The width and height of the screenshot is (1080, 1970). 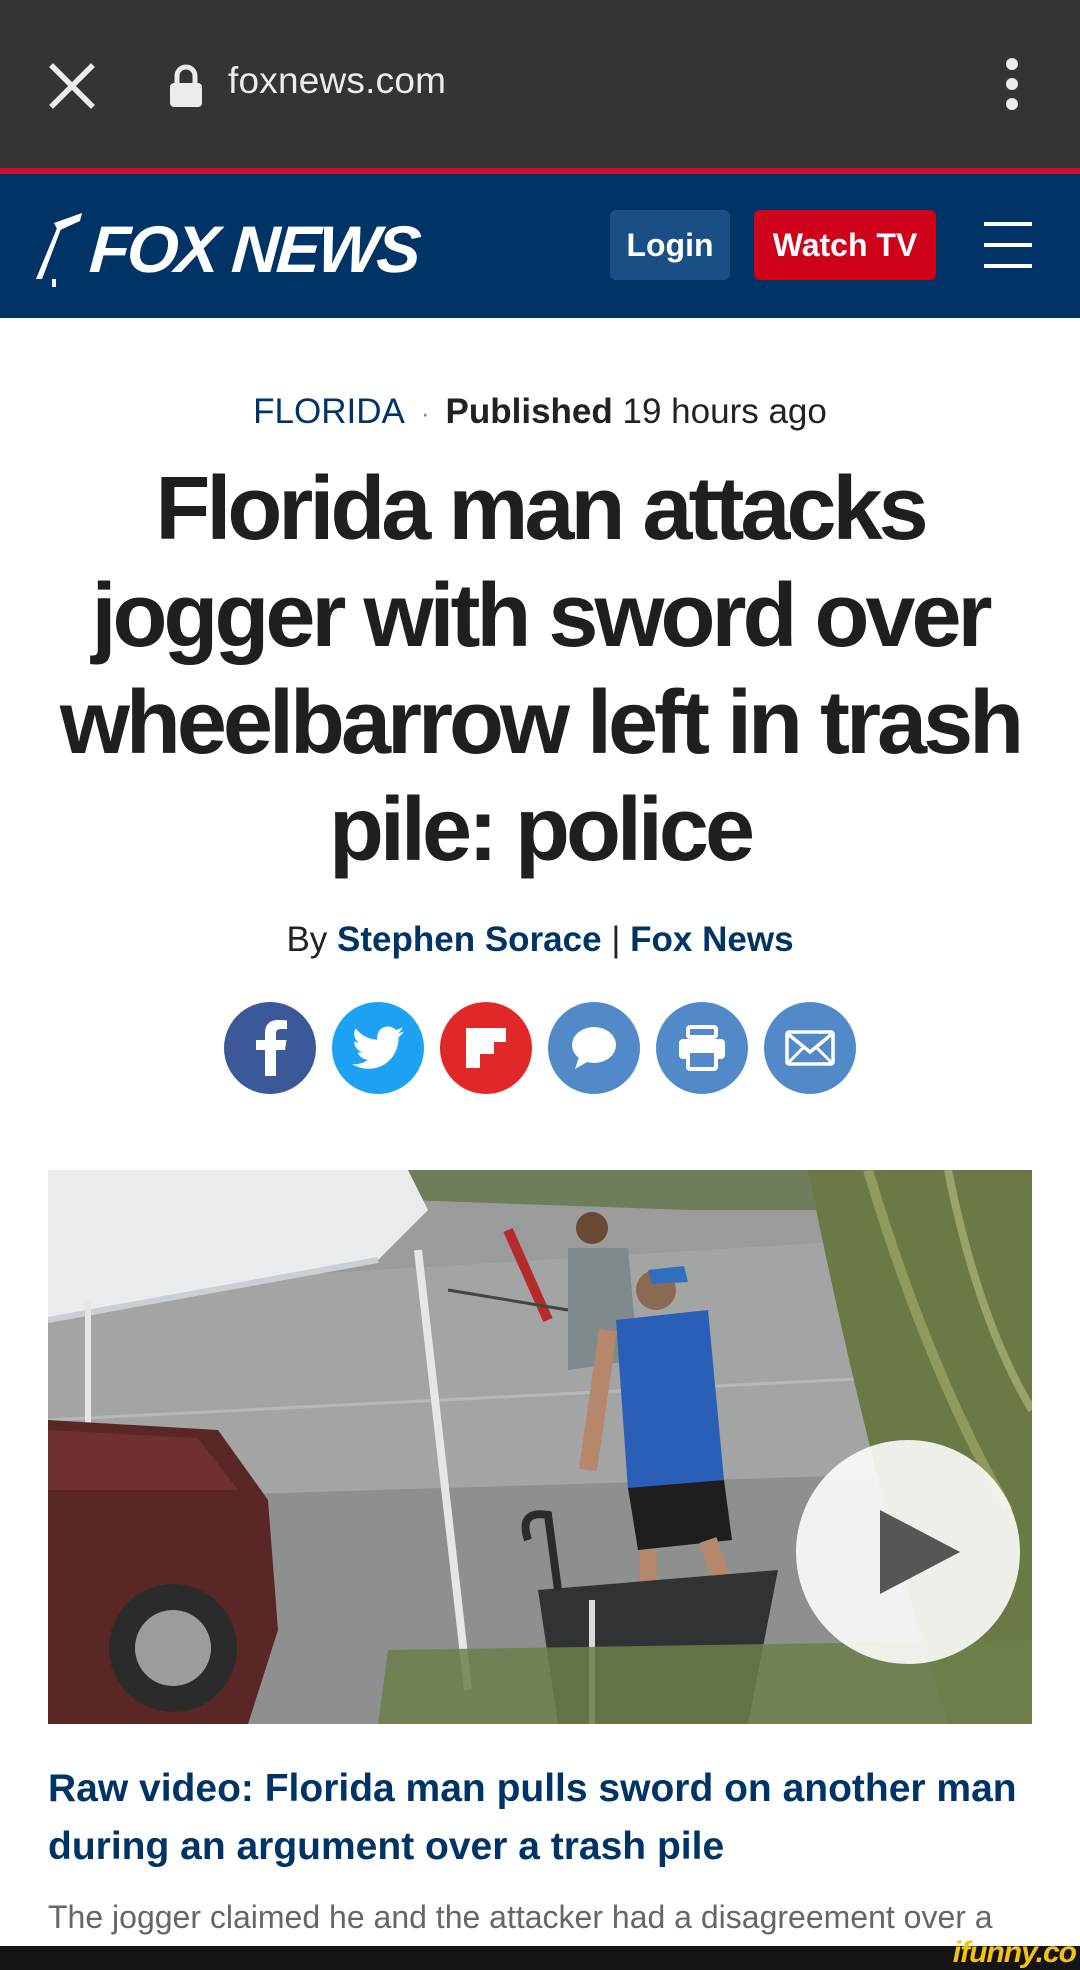 I want to click on url-text: foxnews.com, so click(x=337, y=81).